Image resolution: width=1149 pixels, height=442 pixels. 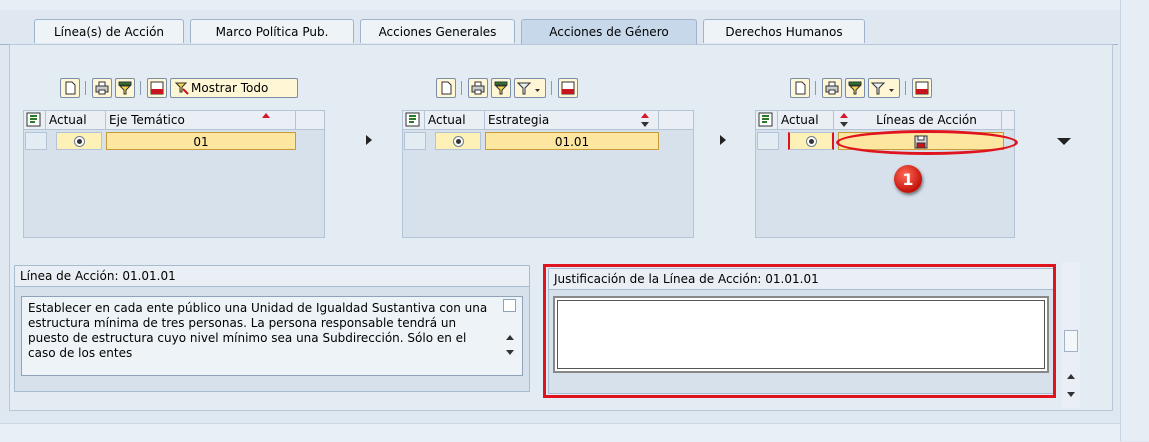 What do you see at coordinates (201, 141) in the screenshot?
I see `eje-tematico-value: 01` at bounding box center [201, 141].